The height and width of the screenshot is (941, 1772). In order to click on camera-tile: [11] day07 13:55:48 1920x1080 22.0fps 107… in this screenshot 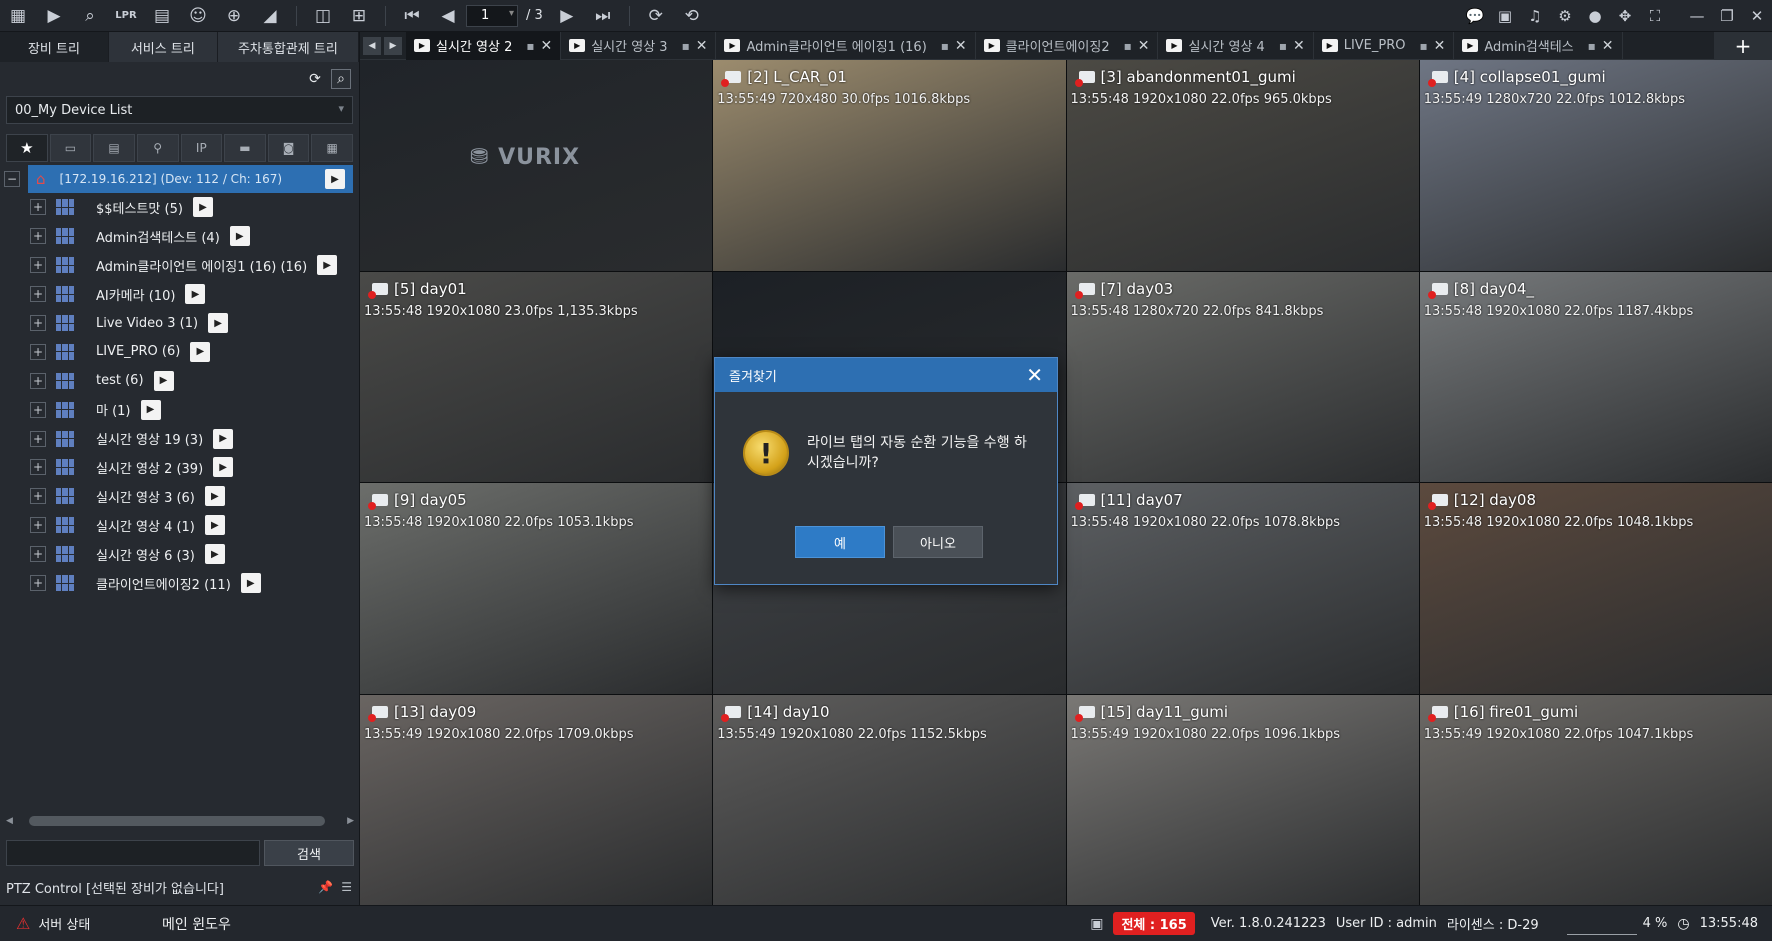, I will do `click(1242, 588)`.